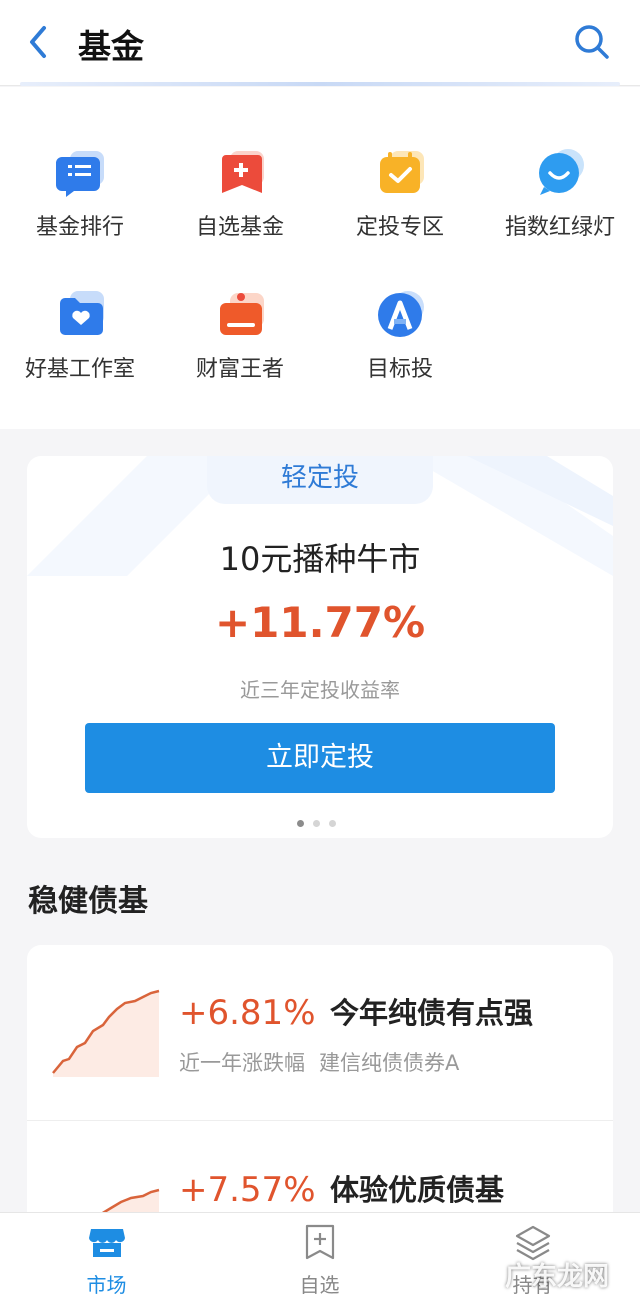 This screenshot has width=640, height=1300. What do you see at coordinates (399, 227) in the screenshot?
I see `shortcut-label: 定投专区` at bounding box center [399, 227].